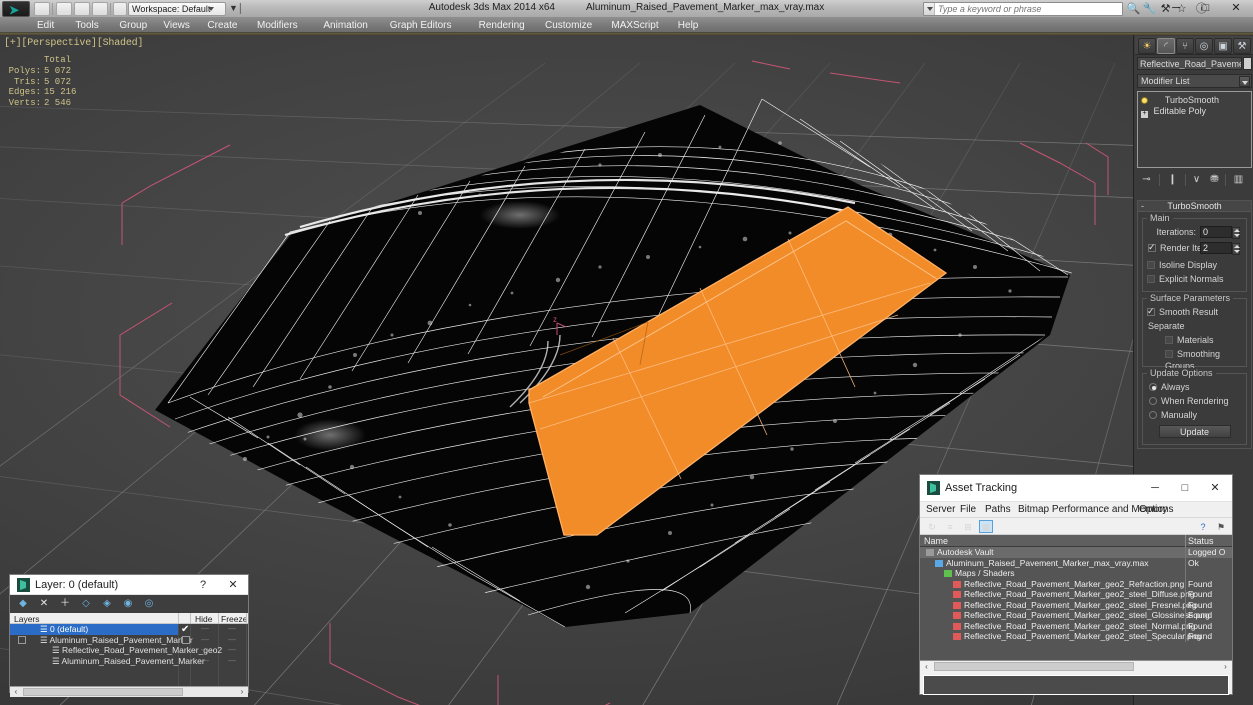  Describe the element at coordinates (149, 604) in the screenshot. I see `hide-unhide-layer-button: ◎` at that location.